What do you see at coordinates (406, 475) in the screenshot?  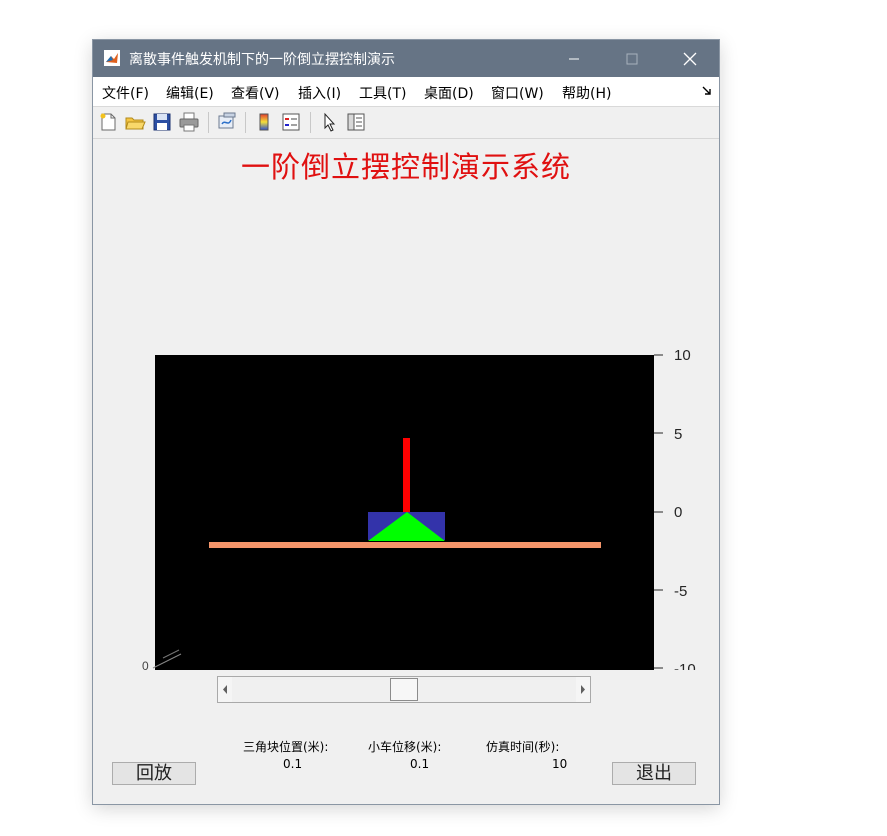 I see `pendulum-rod` at bounding box center [406, 475].